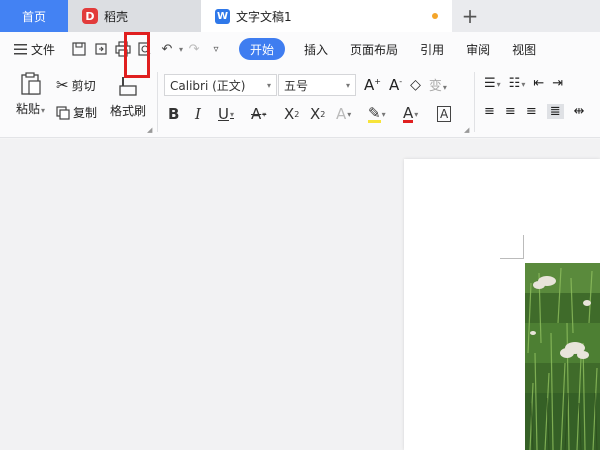  What do you see at coordinates (579, 111) in the screenshot?
I see `distributed-icon: ⇹` at bounding box center [579, 111].